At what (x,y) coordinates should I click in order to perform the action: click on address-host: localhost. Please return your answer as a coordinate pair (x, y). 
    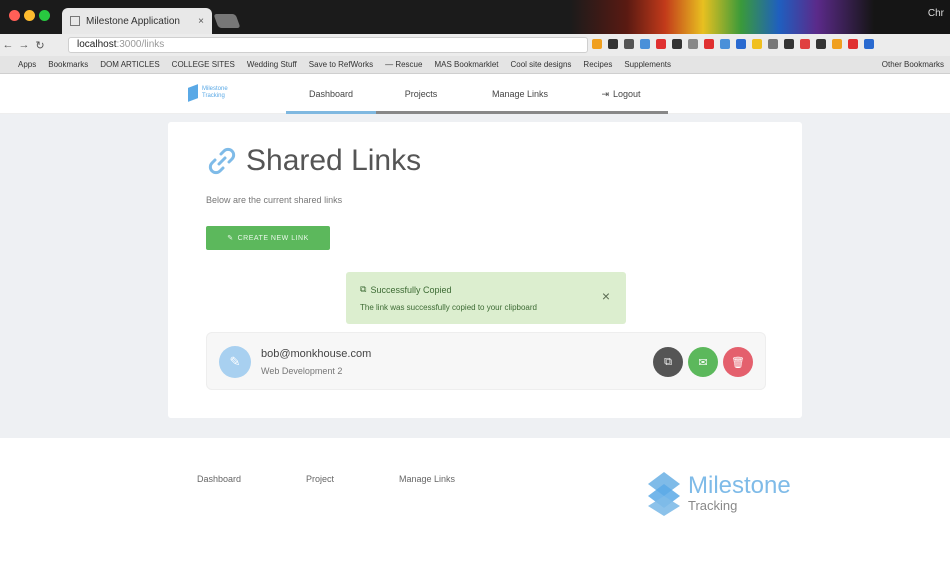
    Looking at the image, I should click on (97, 44).